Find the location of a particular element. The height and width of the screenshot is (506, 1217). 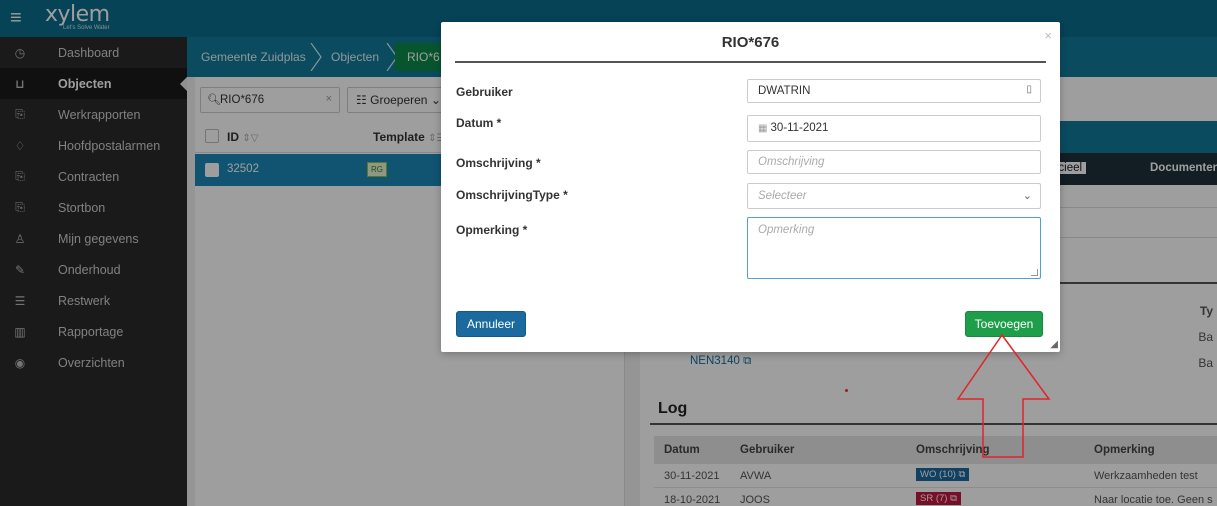

omschrijvingtype-label: OmschrijvingType * is located at coordinates (512, 195).